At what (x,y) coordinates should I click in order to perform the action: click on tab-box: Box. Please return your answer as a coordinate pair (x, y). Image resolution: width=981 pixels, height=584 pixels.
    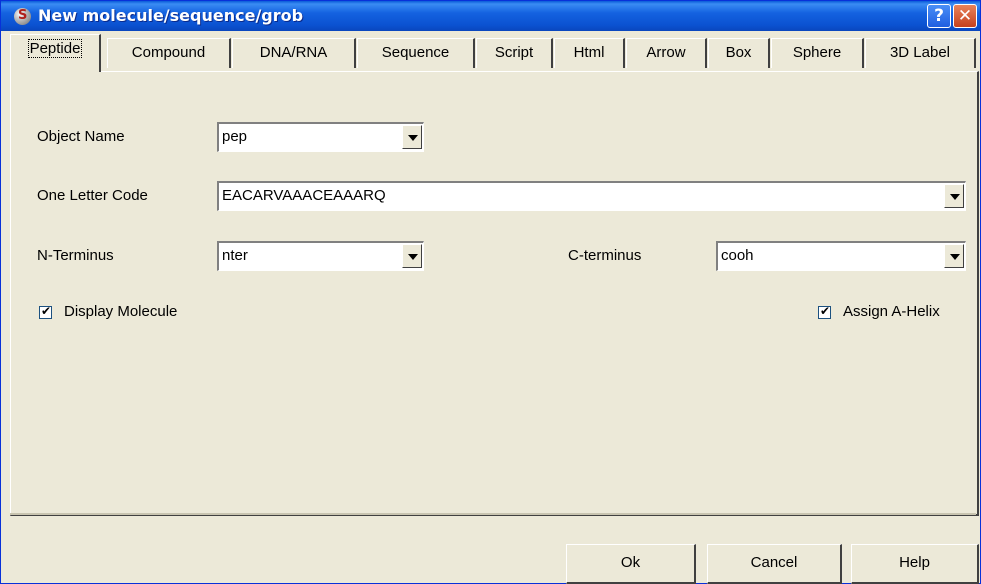
    Looking at the image, I should click on (739, 53).